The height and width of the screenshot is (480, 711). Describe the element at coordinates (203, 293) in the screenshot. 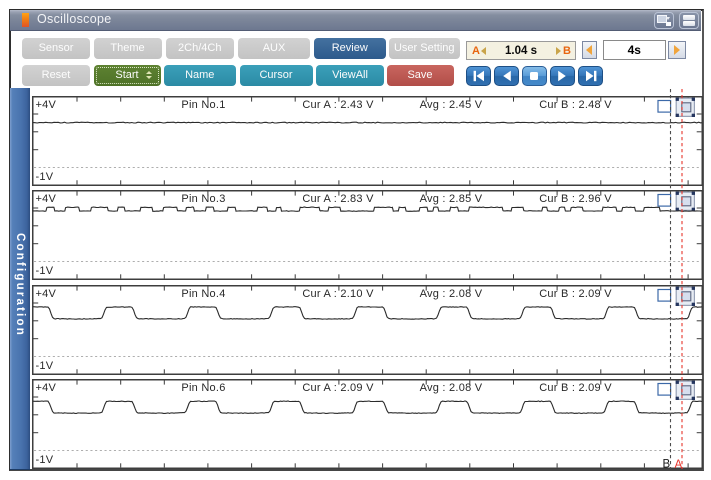

I see `svg-text: Pin No.4` at that location.